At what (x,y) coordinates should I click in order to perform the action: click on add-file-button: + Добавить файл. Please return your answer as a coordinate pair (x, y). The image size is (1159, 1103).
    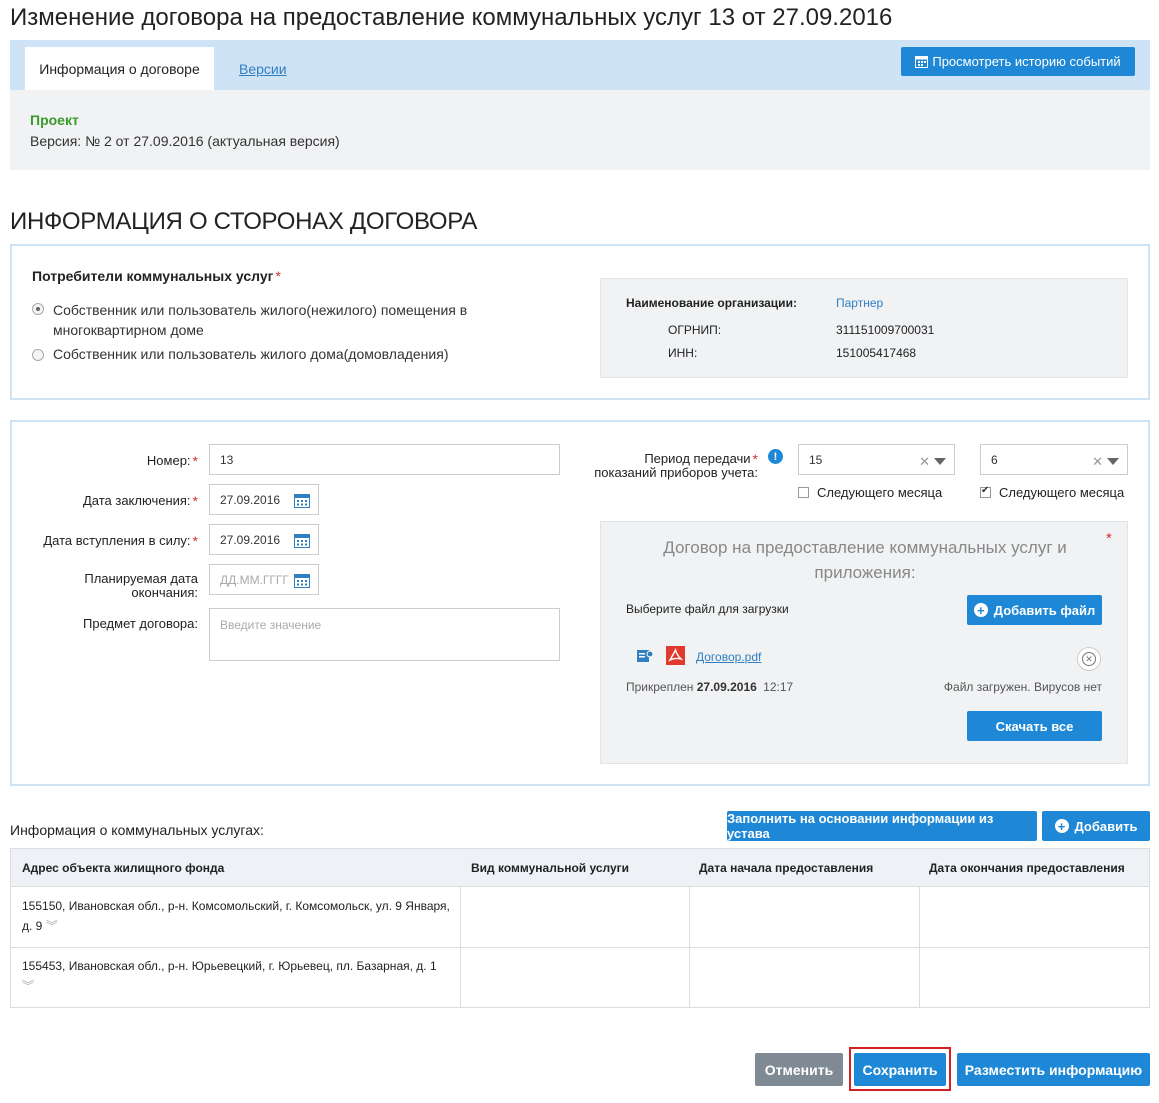
    Looking at the image, I should click on (1034, 610).